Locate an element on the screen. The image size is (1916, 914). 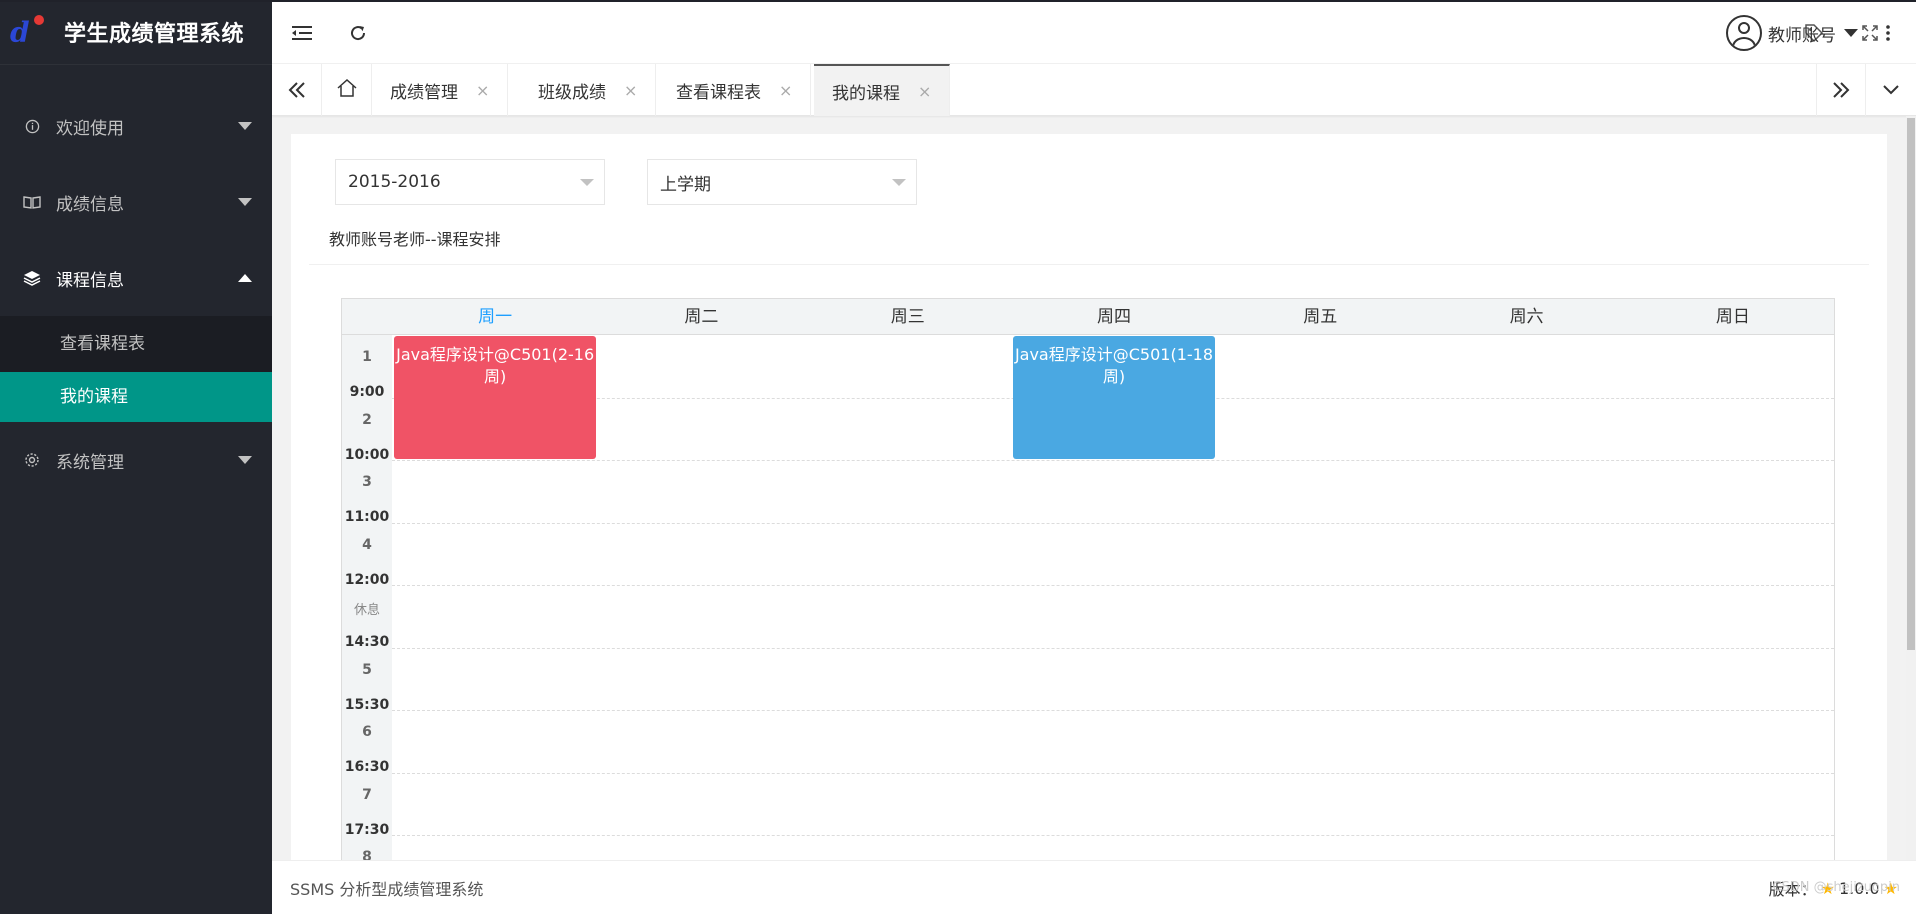
sidebar-menu: 欢迎使用 成绩信息 课程信息 查看课程表 我的课程 系统管理 is located at coordinates (136, 293).